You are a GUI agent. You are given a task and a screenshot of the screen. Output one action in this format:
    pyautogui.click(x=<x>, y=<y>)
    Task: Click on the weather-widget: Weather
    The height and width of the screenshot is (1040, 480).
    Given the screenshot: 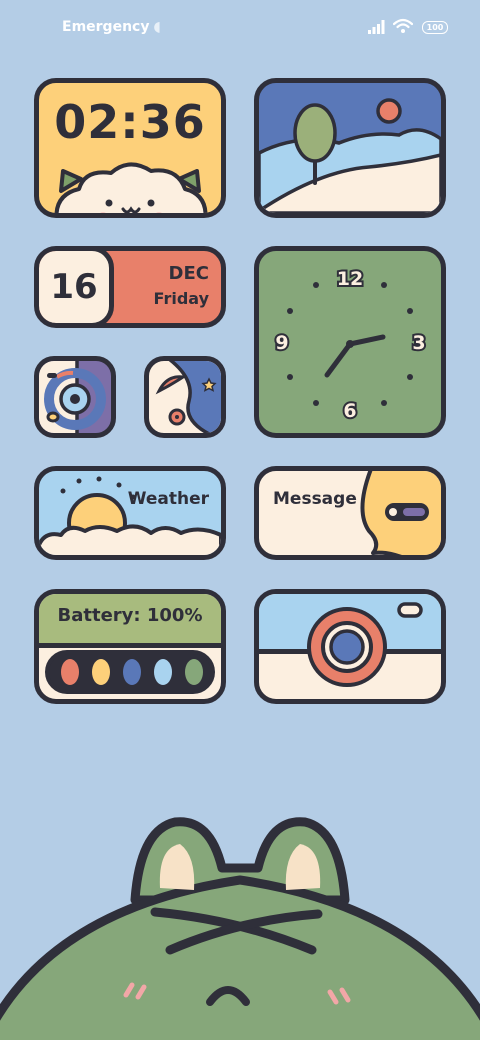 What is the action you would take?
    pyautogui.click(x=130, y=513)
    